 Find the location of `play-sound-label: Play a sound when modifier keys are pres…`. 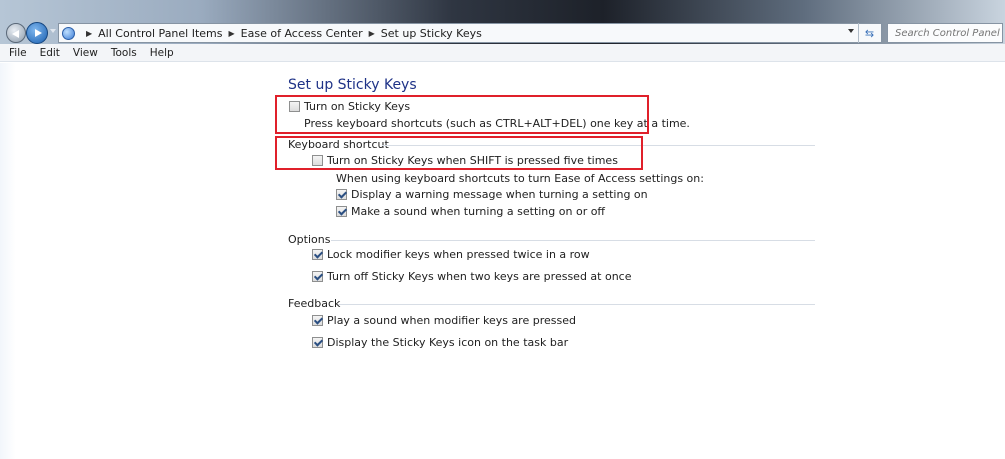

play-sound-label: Play a sound when modifier keys are pres… is located at coordinates (451, 320).